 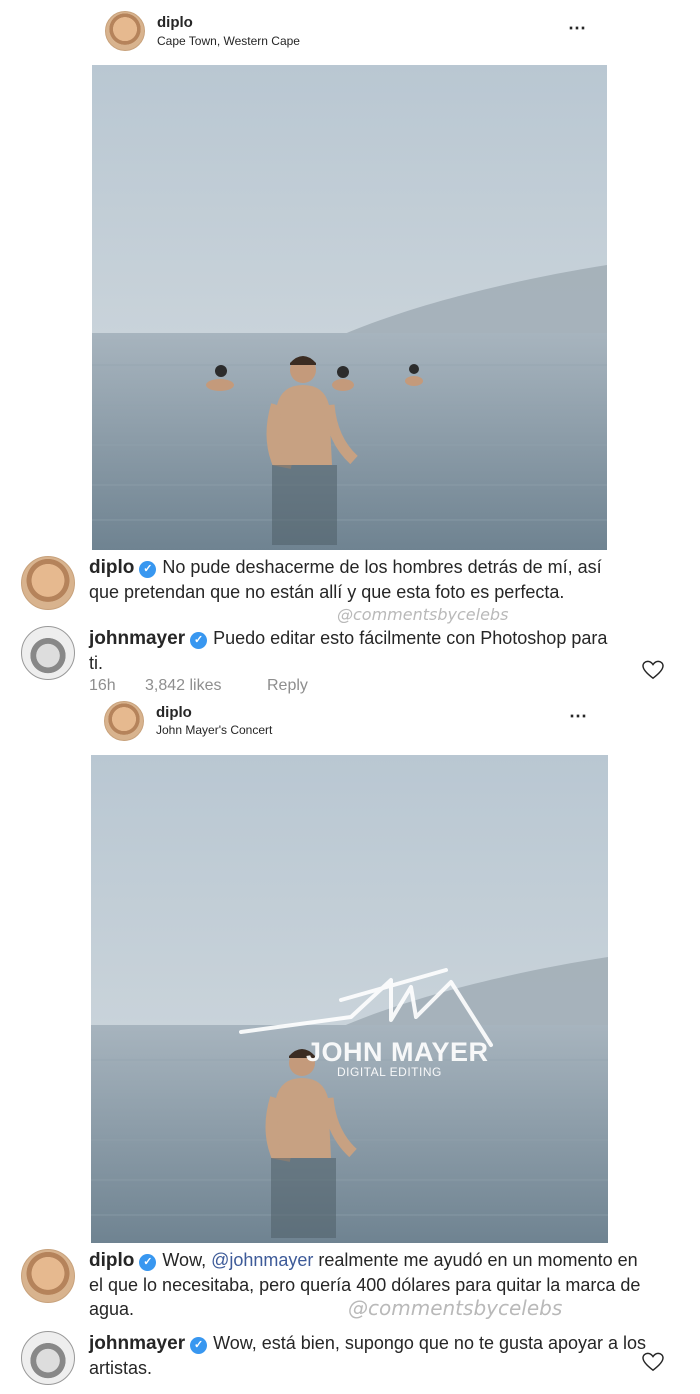 I want to click on mention-link: @johnmayer, so click(x=262, y=1260).